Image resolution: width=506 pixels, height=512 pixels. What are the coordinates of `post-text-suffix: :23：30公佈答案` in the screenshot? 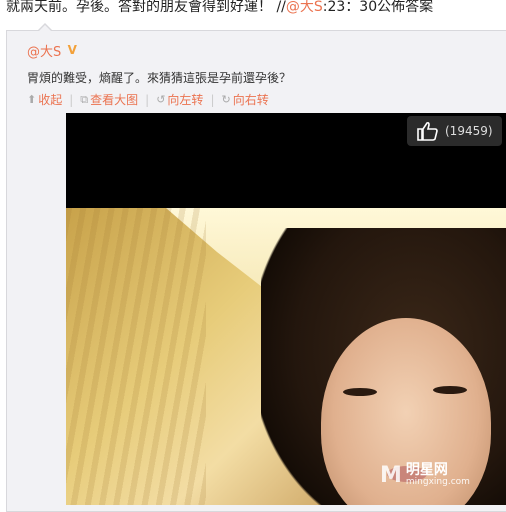 It's located at (378, 7).